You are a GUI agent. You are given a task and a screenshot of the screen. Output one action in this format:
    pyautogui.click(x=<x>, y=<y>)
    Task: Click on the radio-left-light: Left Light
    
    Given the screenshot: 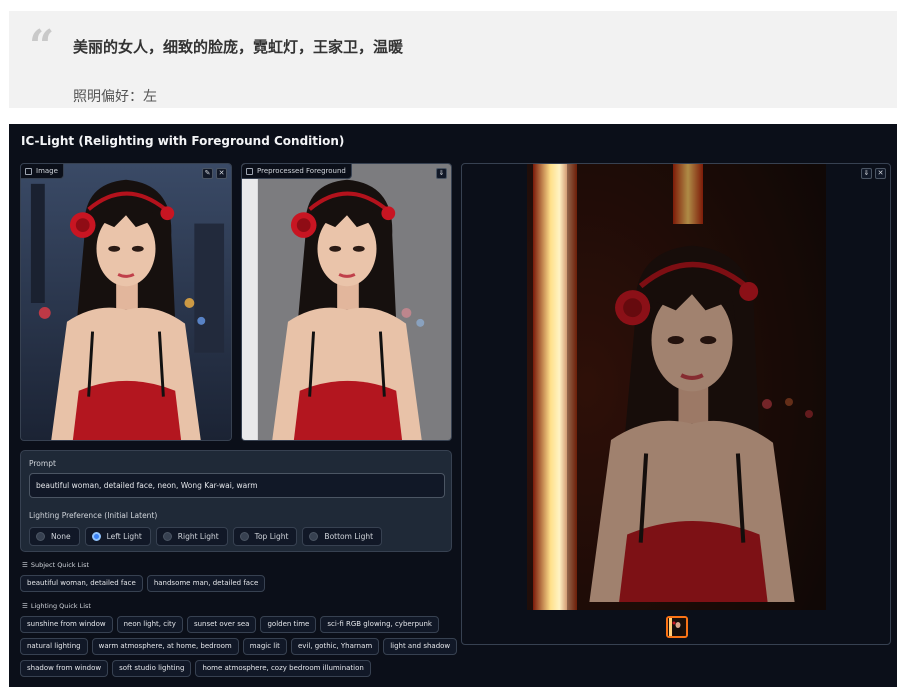 What is the action you would take?
    pyautogui.click(x=117, y=536)
    